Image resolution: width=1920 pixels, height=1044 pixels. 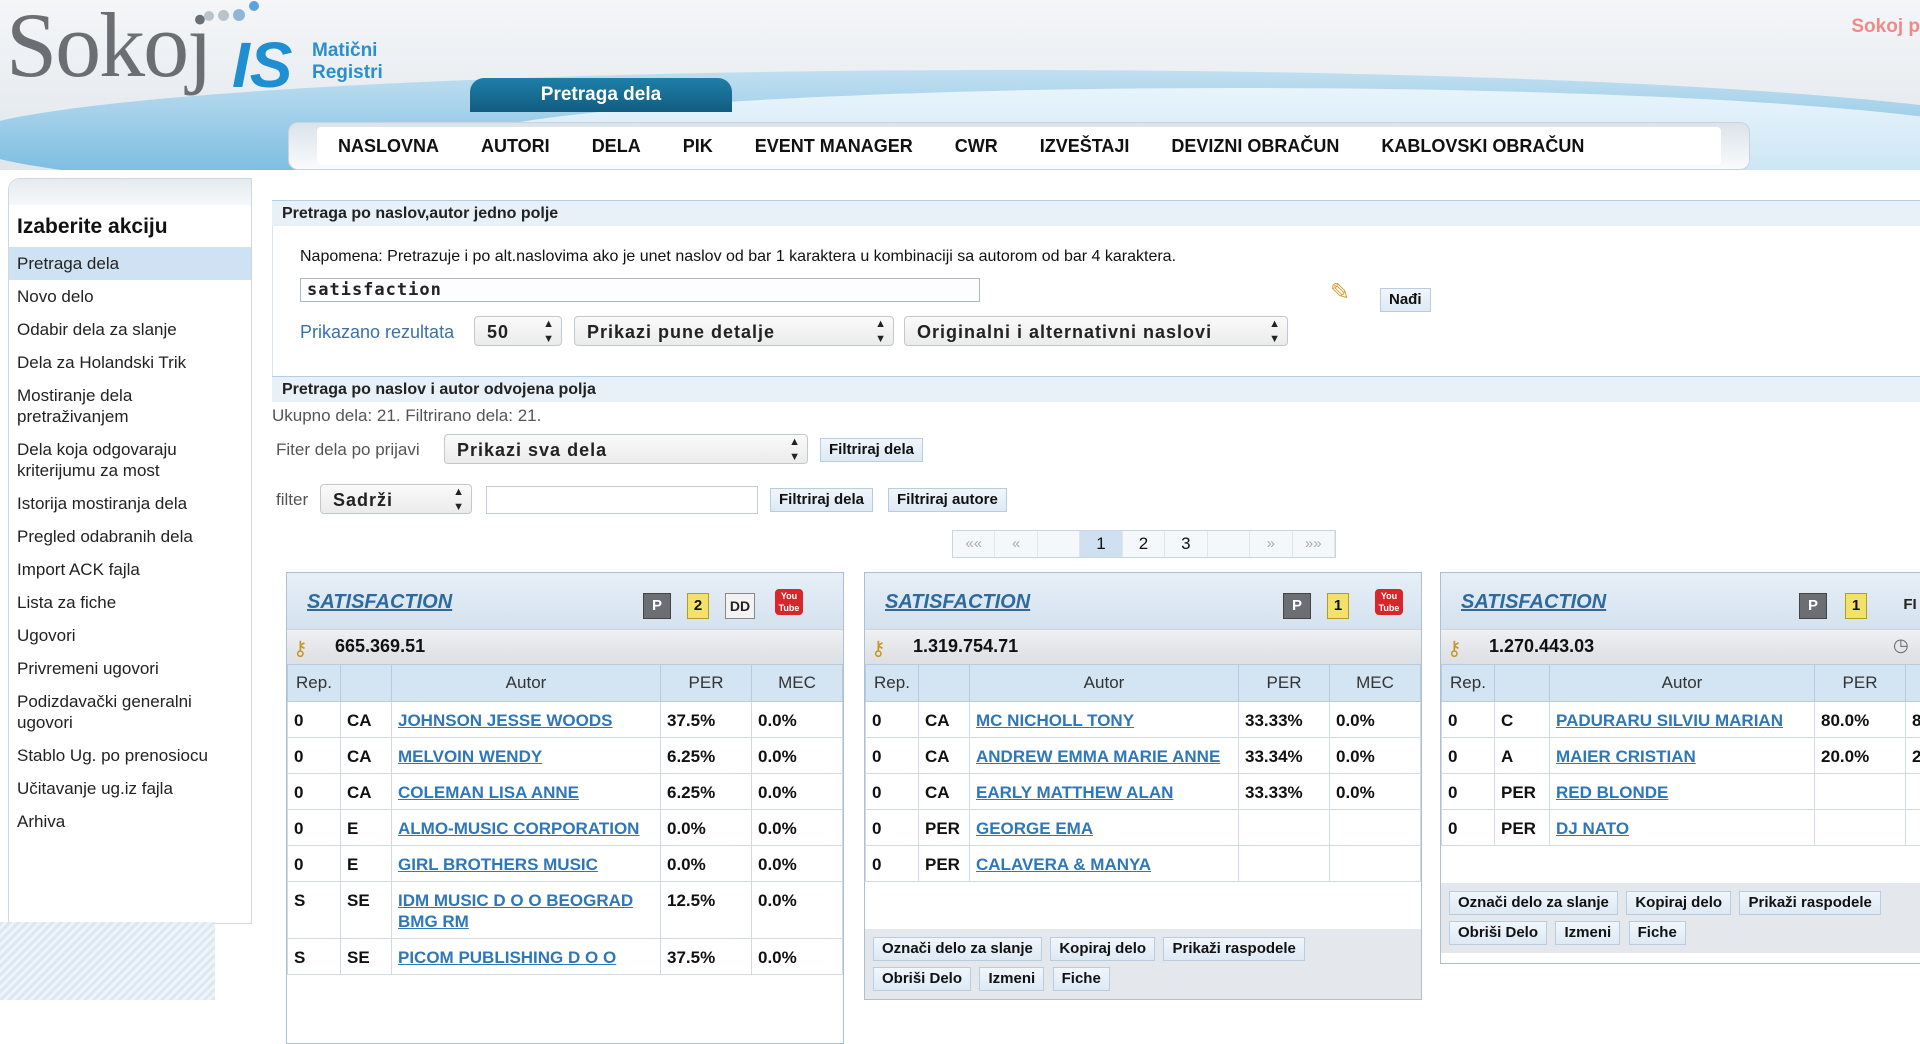 What do you see at coordinates (626, 449) in the screenshot?
I see `filter-prijavi-select: Prikazi sva dela▲▼` at bounding box center [626, 449].